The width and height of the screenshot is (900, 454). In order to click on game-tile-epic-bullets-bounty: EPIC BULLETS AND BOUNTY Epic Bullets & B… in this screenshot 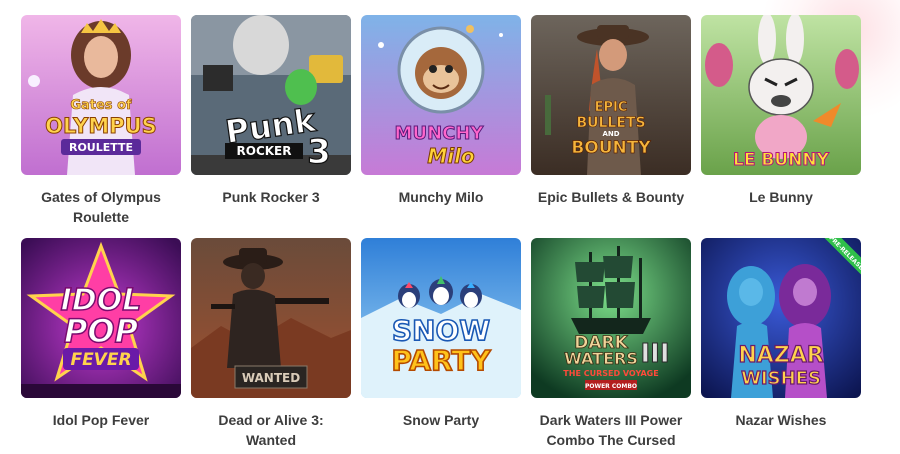, I will do `click(611, 126)`.